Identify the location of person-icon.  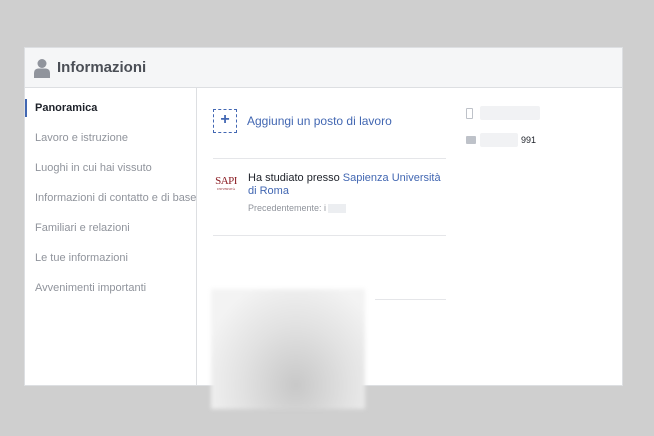
(42, 68).